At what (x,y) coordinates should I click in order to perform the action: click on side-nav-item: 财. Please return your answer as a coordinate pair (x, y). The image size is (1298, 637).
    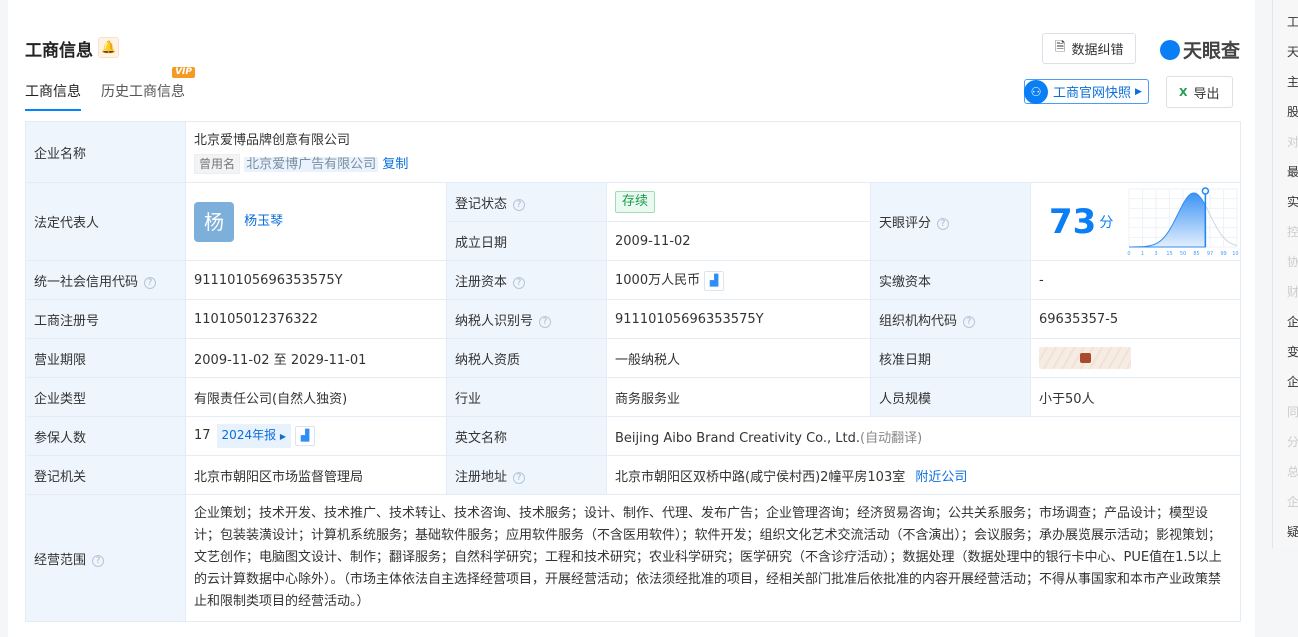
    Looking at the image, I should click on (1285, 292).